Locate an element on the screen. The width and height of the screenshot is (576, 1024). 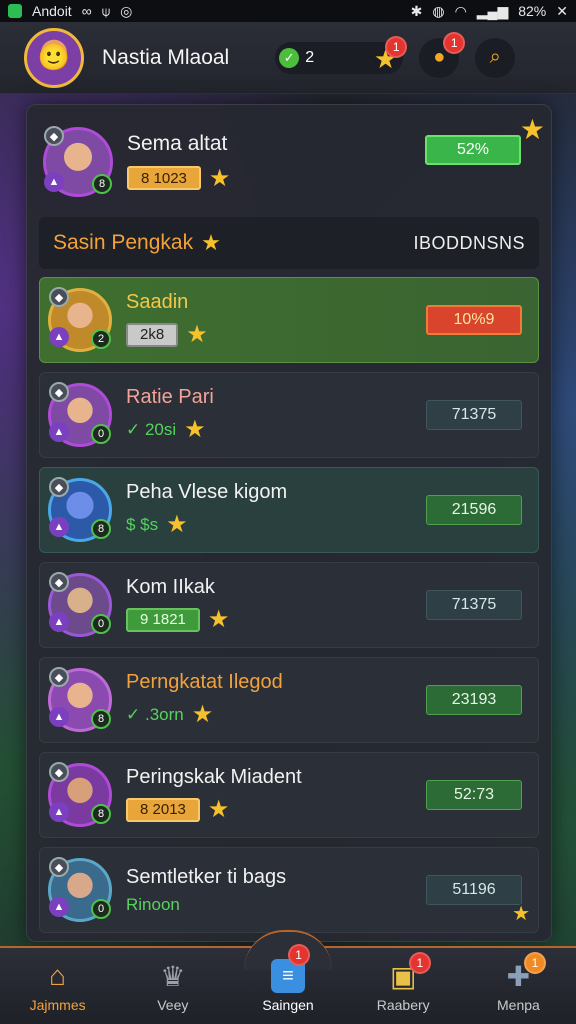
my-score-badge: 8 1023 is located at coordinates (164, 178).